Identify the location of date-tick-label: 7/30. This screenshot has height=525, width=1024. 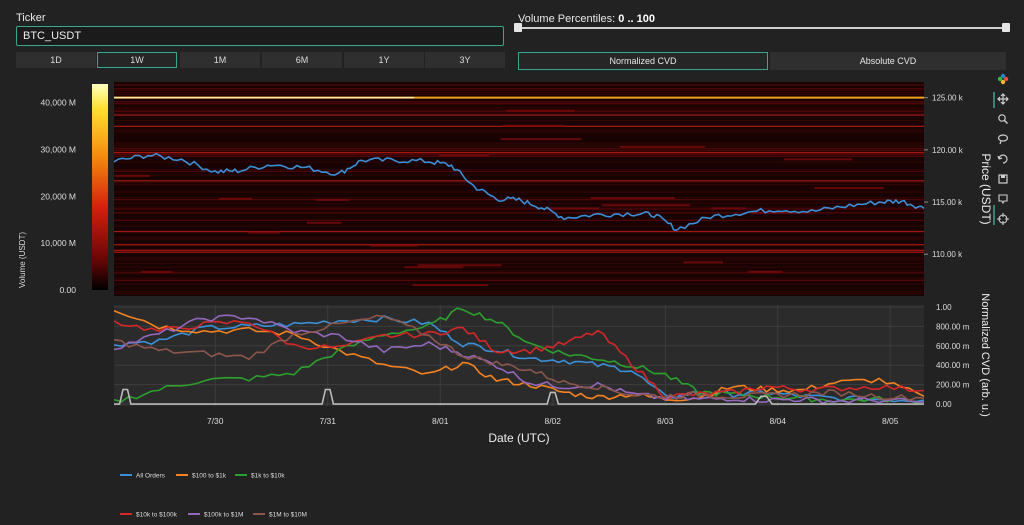
(215, 421).